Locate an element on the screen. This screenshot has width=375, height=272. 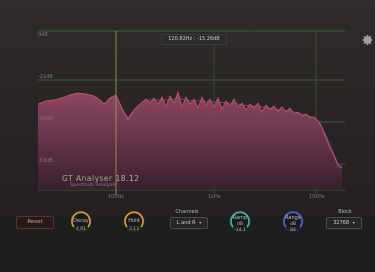
brand-name: GT Analyser is located at coordinates (87, 178).